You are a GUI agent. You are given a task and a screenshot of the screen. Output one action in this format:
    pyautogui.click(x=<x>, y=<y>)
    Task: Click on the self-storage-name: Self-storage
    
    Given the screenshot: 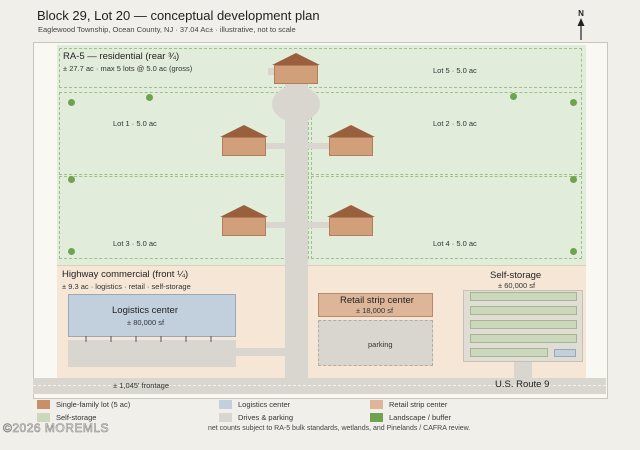 What is the action you would take?
    pyautogui.click(x=516, y=275)
    